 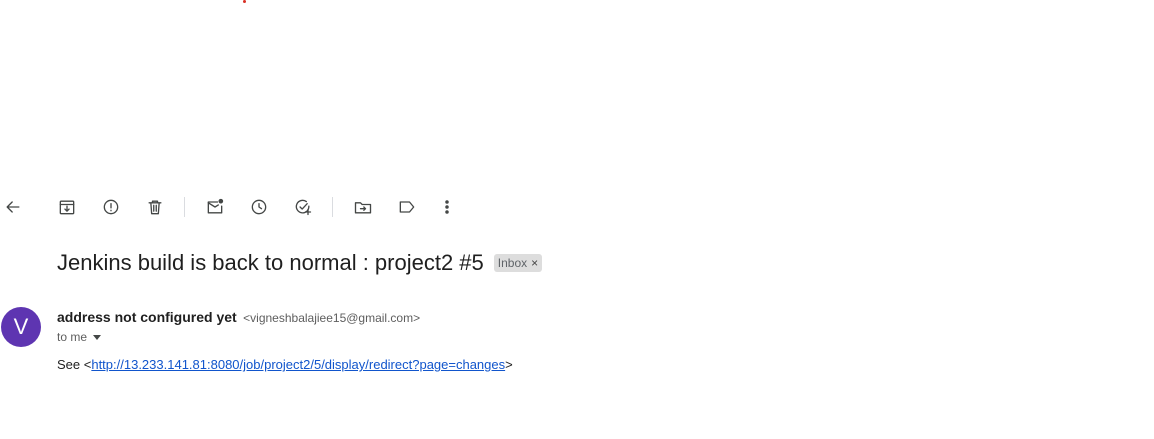 I want to click on back-button, so click(x=13, y=207).